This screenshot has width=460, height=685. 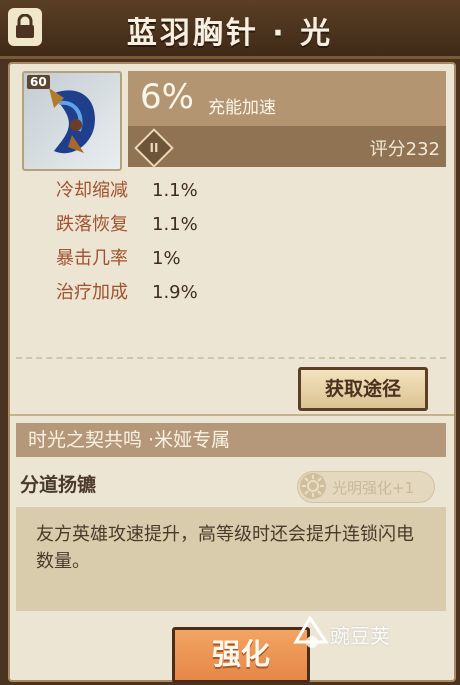 I want to click on upgrade-button: 强化, so click(x=241, y=655).